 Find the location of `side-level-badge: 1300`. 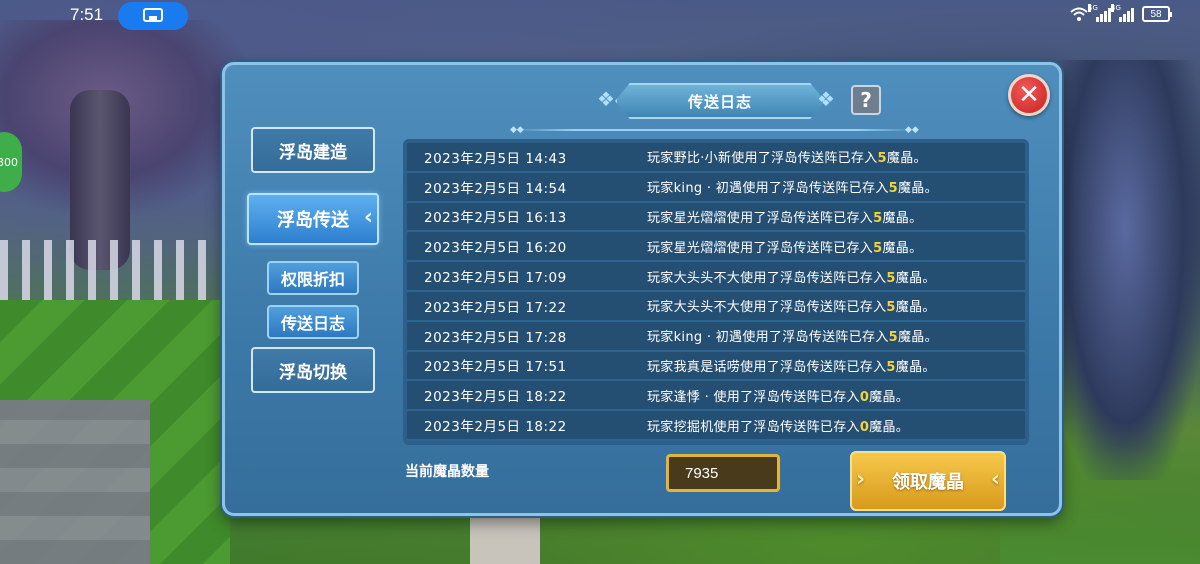

side-level-badge: 1300 is located at coordinates (11, 162).